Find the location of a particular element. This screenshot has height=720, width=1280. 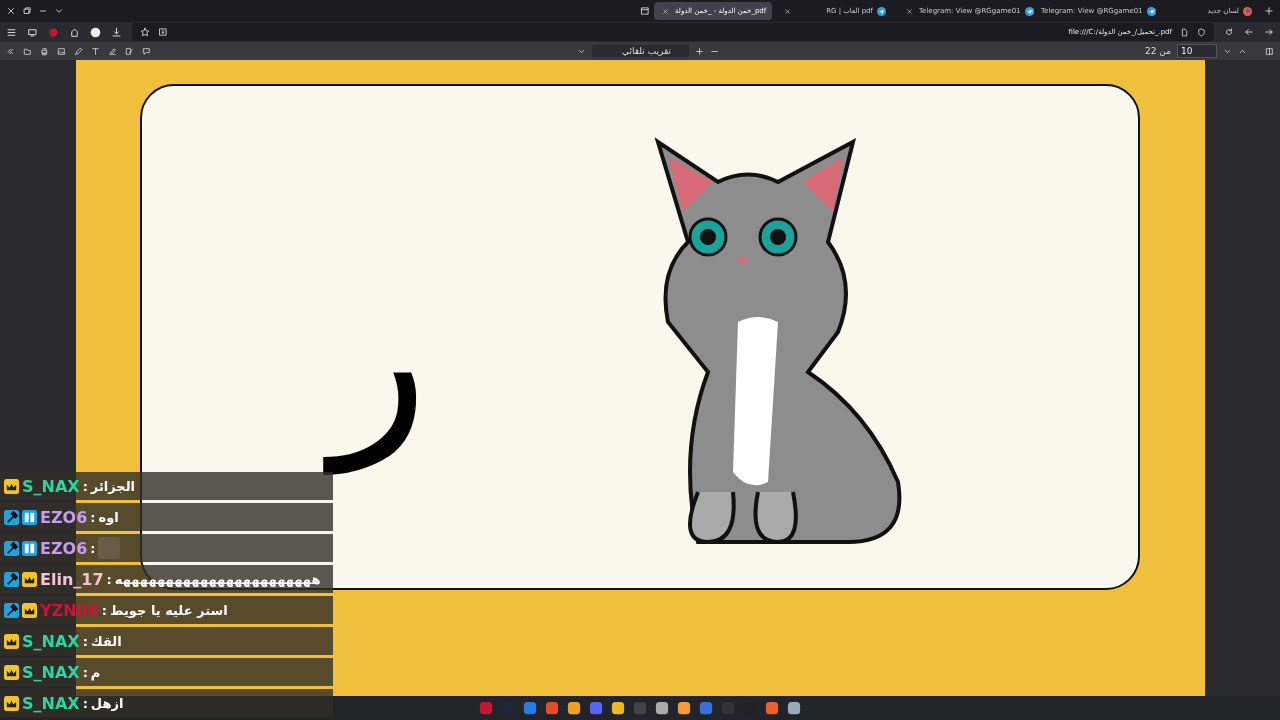

text-icon is located at coordinates (95, 51).